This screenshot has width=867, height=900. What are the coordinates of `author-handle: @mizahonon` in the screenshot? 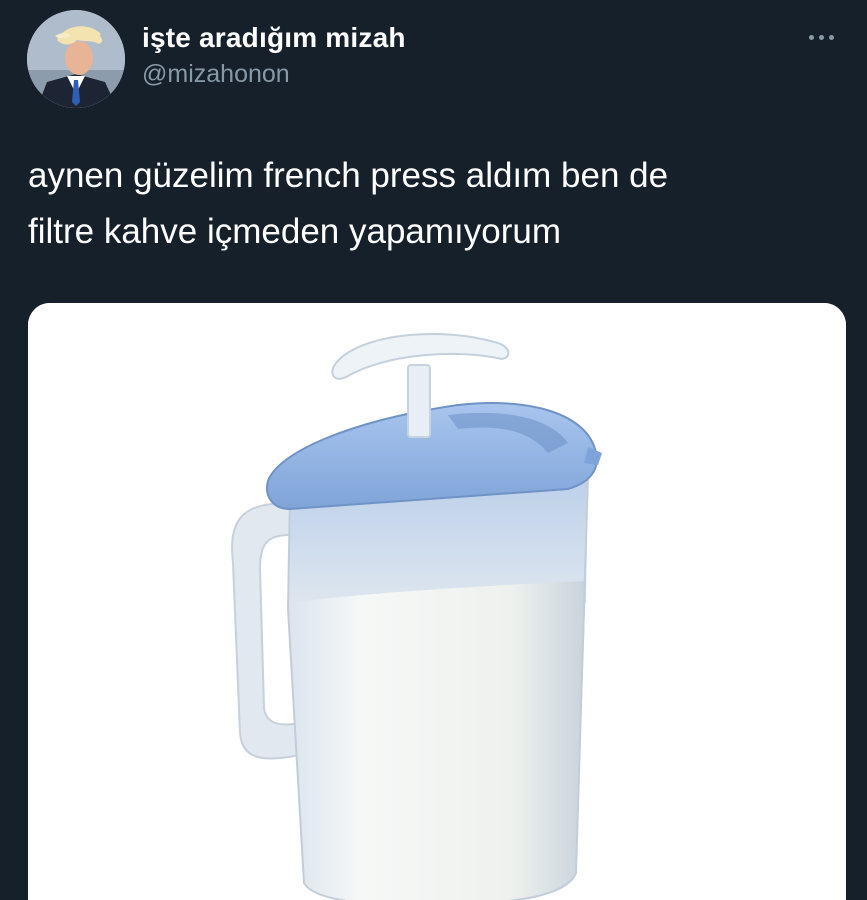 It's located at (216, 74).